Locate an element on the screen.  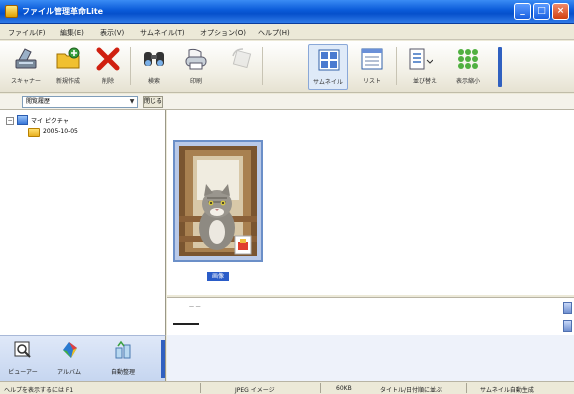
album-button: アルバム is located at coordinates (69, 359).